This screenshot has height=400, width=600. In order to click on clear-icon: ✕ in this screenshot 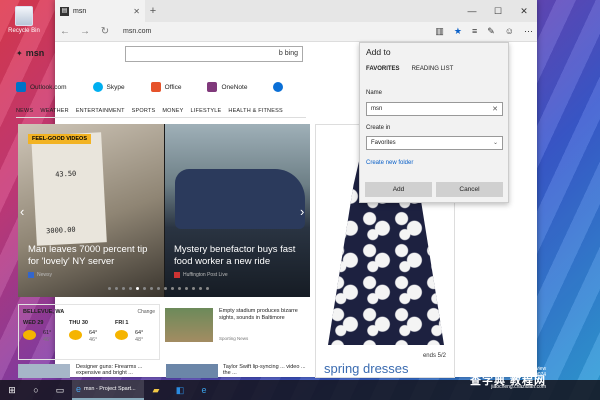, I will do `click(495, 109)`.